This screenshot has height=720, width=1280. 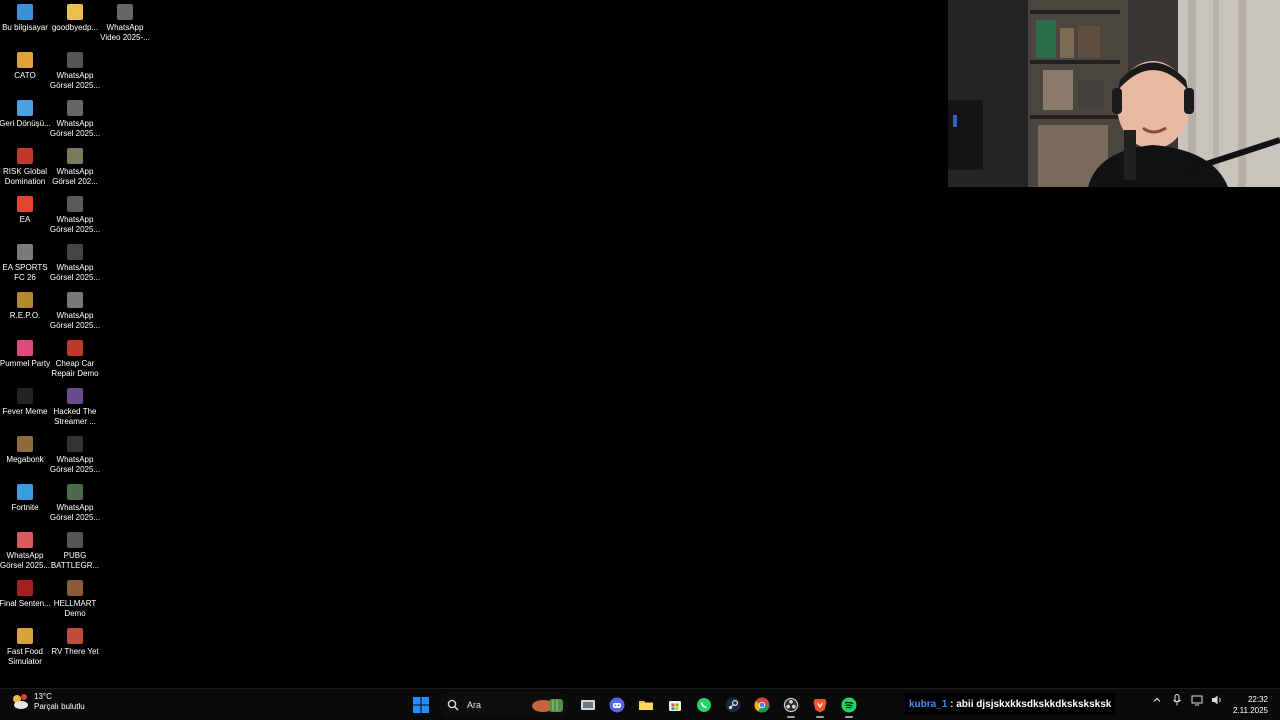 I want to click on desktop-icon: Megabonk, so click(x=25, y=456).